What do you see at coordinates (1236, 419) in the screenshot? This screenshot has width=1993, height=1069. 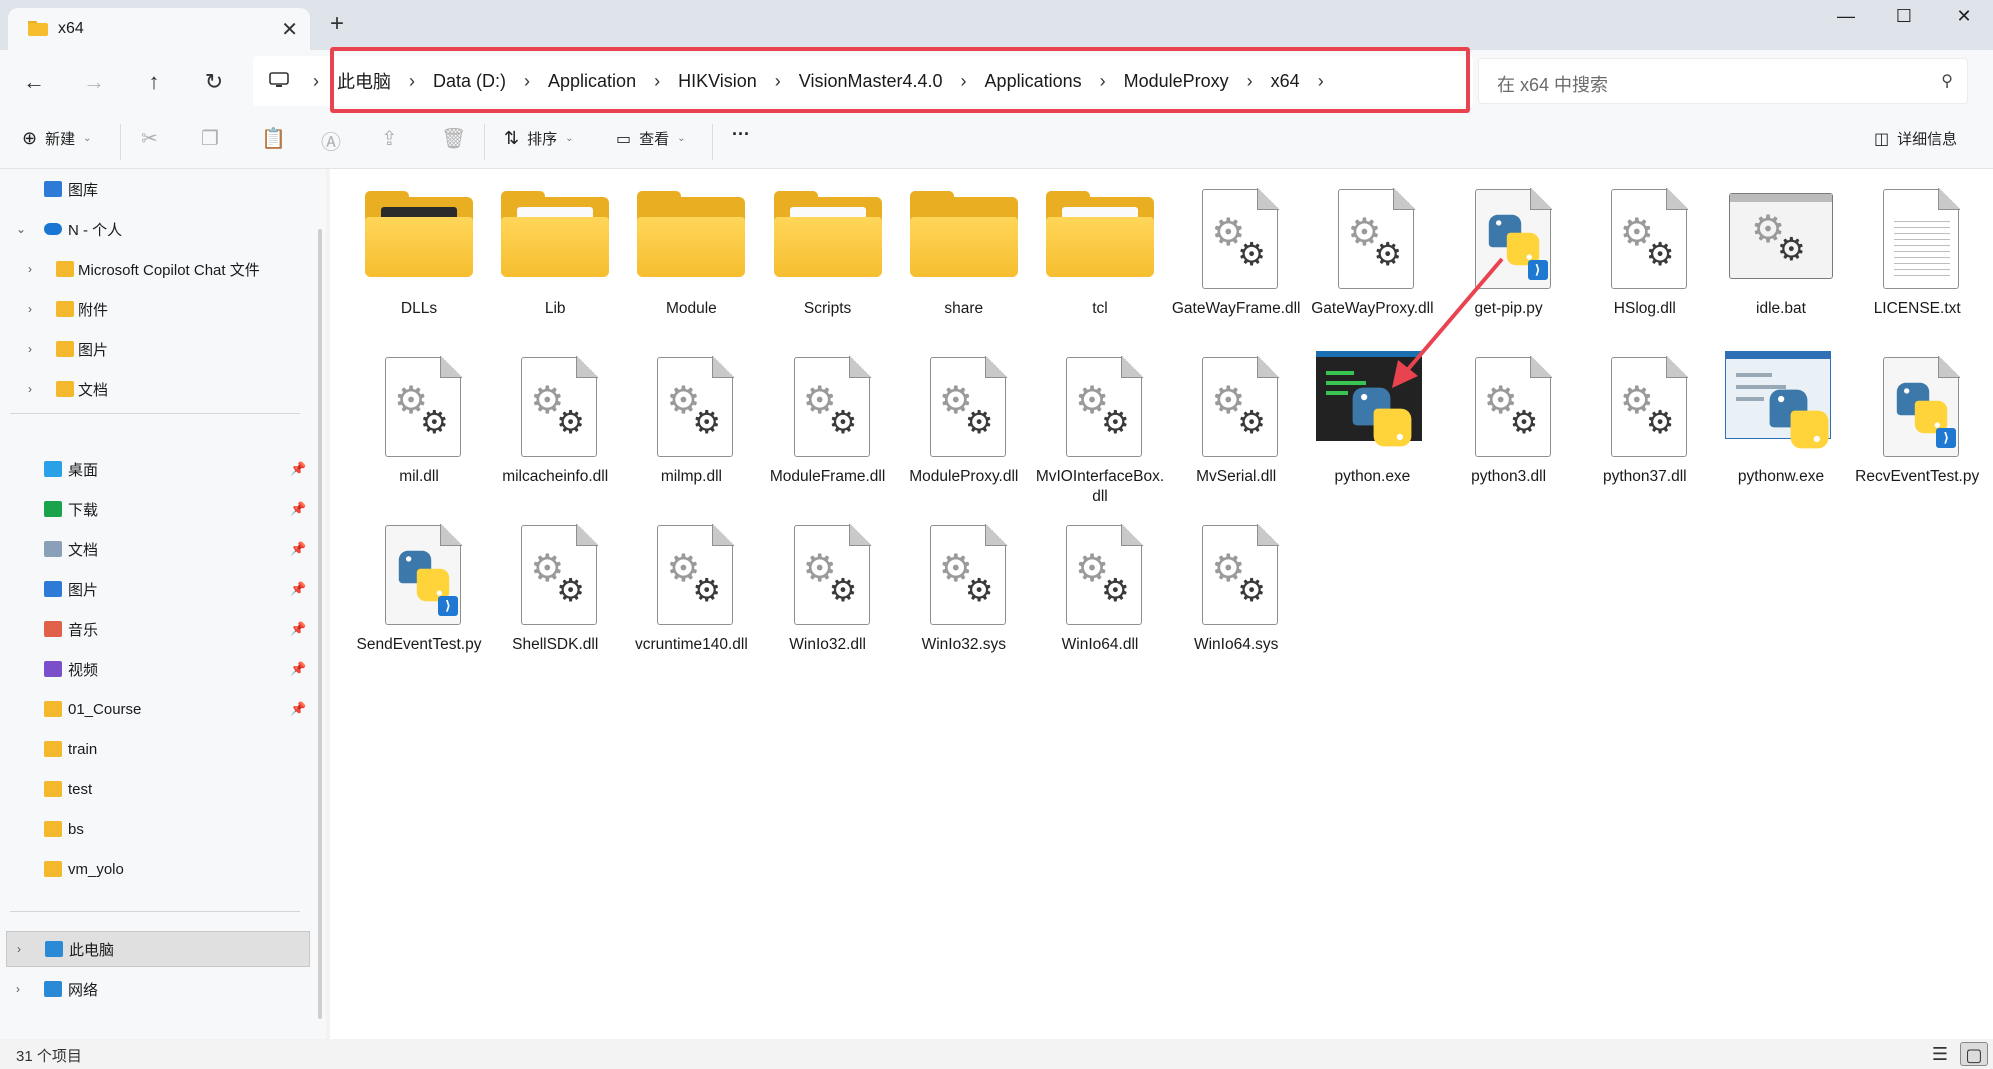 I see `file-item: ⚙ ⚙ MvSerial.dll` at bounding box center [1236, 419].